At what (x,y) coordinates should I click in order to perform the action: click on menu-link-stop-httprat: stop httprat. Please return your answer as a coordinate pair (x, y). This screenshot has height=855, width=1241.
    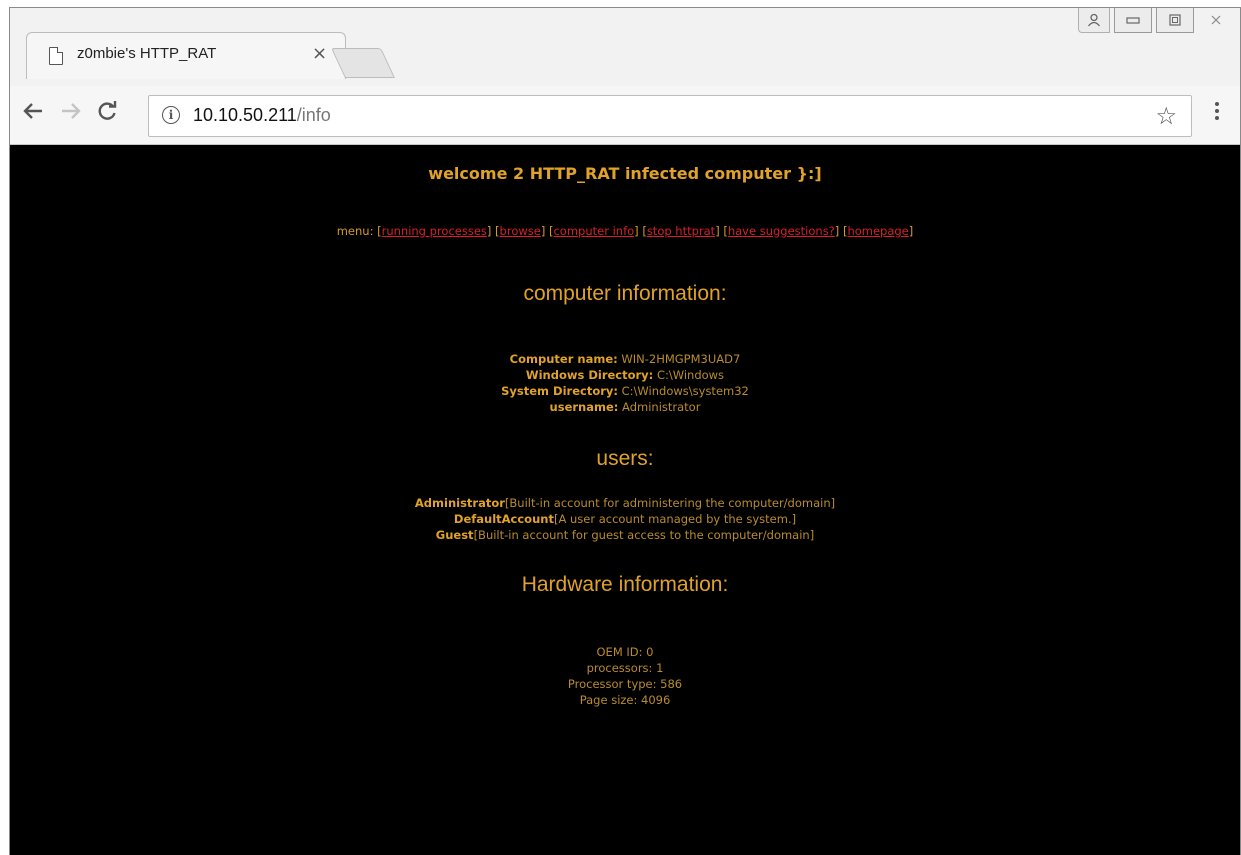
    Looking at the image, I should click on (681, 231).